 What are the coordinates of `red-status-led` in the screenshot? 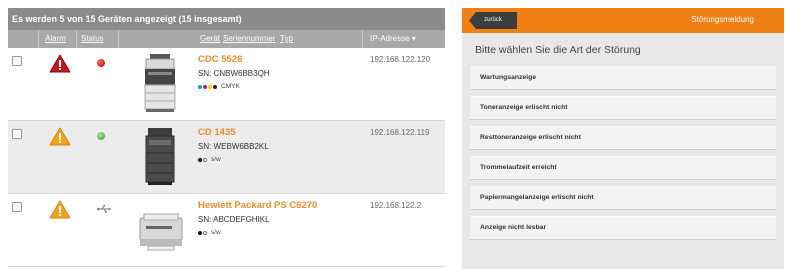 It's located at (101, 63).